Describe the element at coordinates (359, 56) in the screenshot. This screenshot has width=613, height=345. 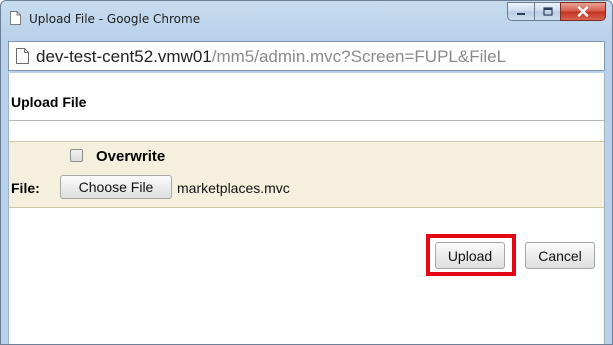
I see `url-path: /mm5/admin.mvc?Screen=FUPL&FileL` at that location.